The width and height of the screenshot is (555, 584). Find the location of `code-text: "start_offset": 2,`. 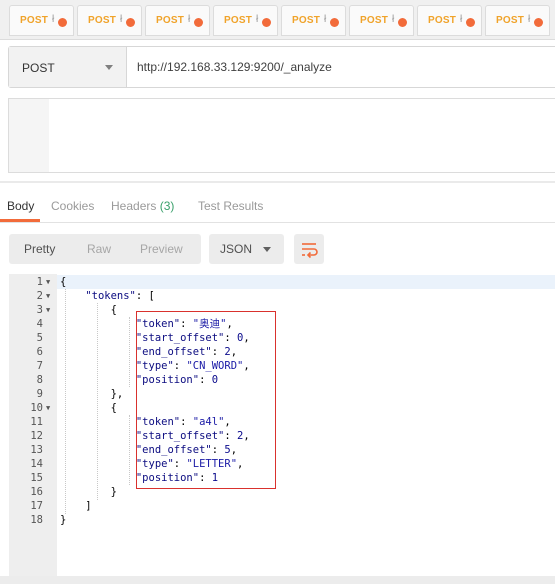

code-text: "start_offset": 2, is located at coordinates (192, 436).